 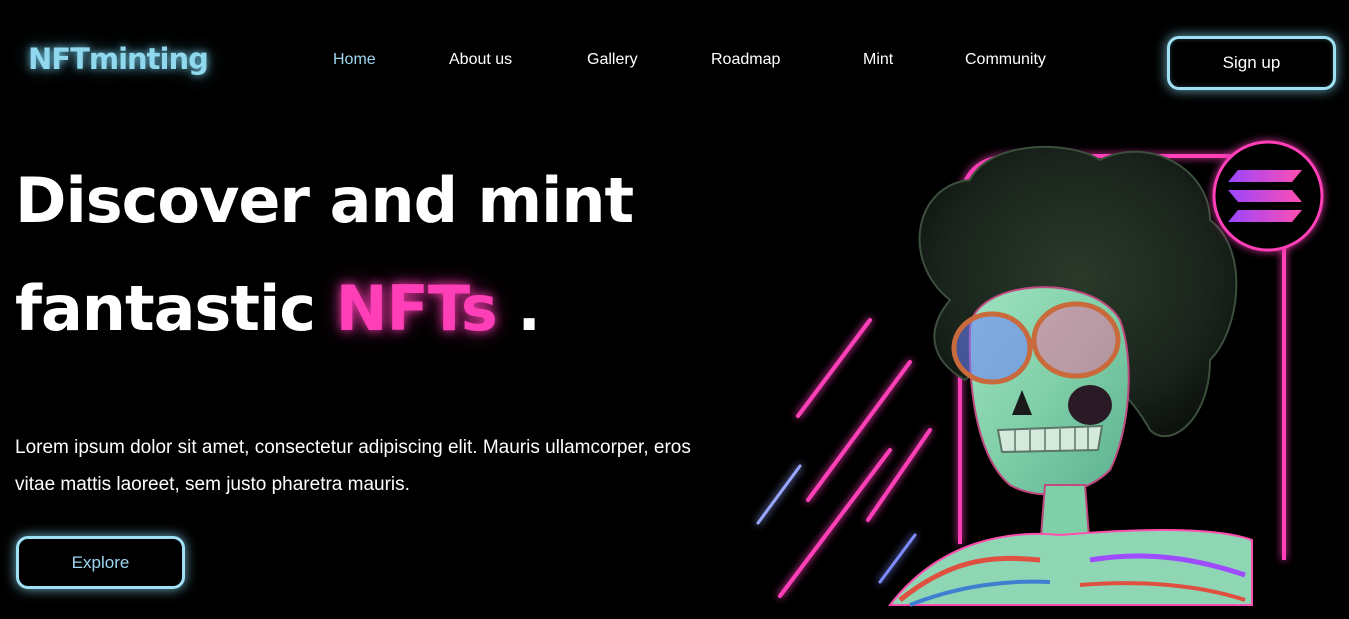 I want to click on explore-button: Explore, so click(x=100, y=562).